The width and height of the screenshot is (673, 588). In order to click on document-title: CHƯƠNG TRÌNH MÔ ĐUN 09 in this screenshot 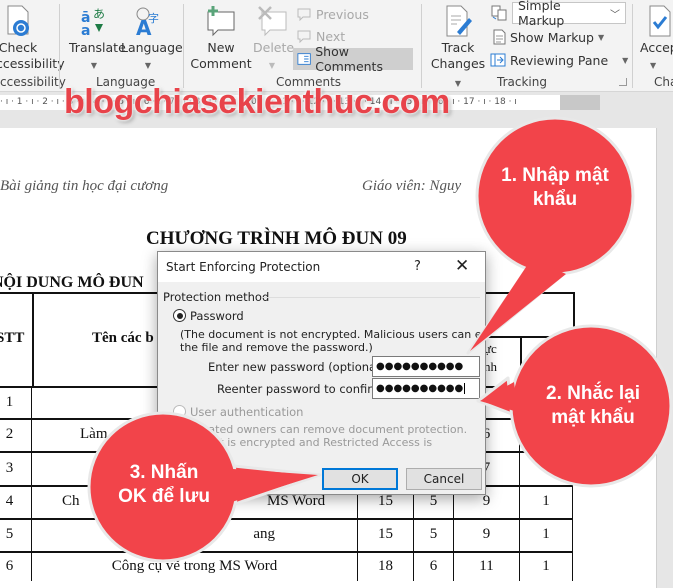, I will do `click(276, 238)`.